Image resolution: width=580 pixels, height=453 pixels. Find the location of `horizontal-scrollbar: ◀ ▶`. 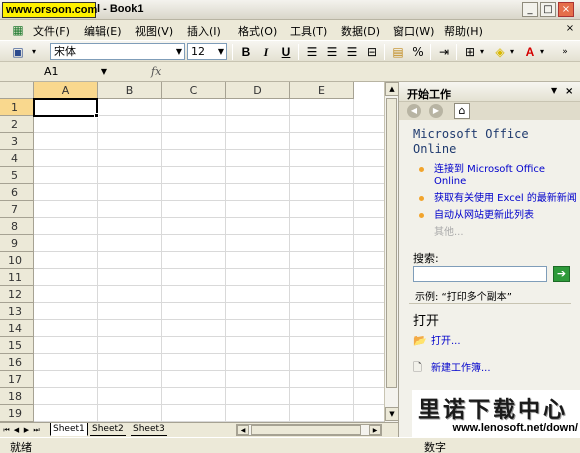

horizontal-scrollbar: ◀ ▶ is located at coordinates (309, 430).